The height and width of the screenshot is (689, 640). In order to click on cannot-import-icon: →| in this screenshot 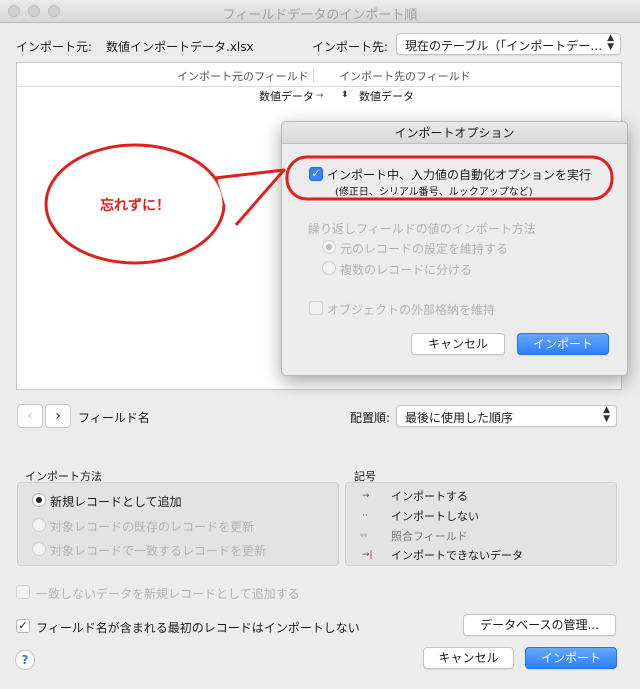, I will do `click(367, 555)`.